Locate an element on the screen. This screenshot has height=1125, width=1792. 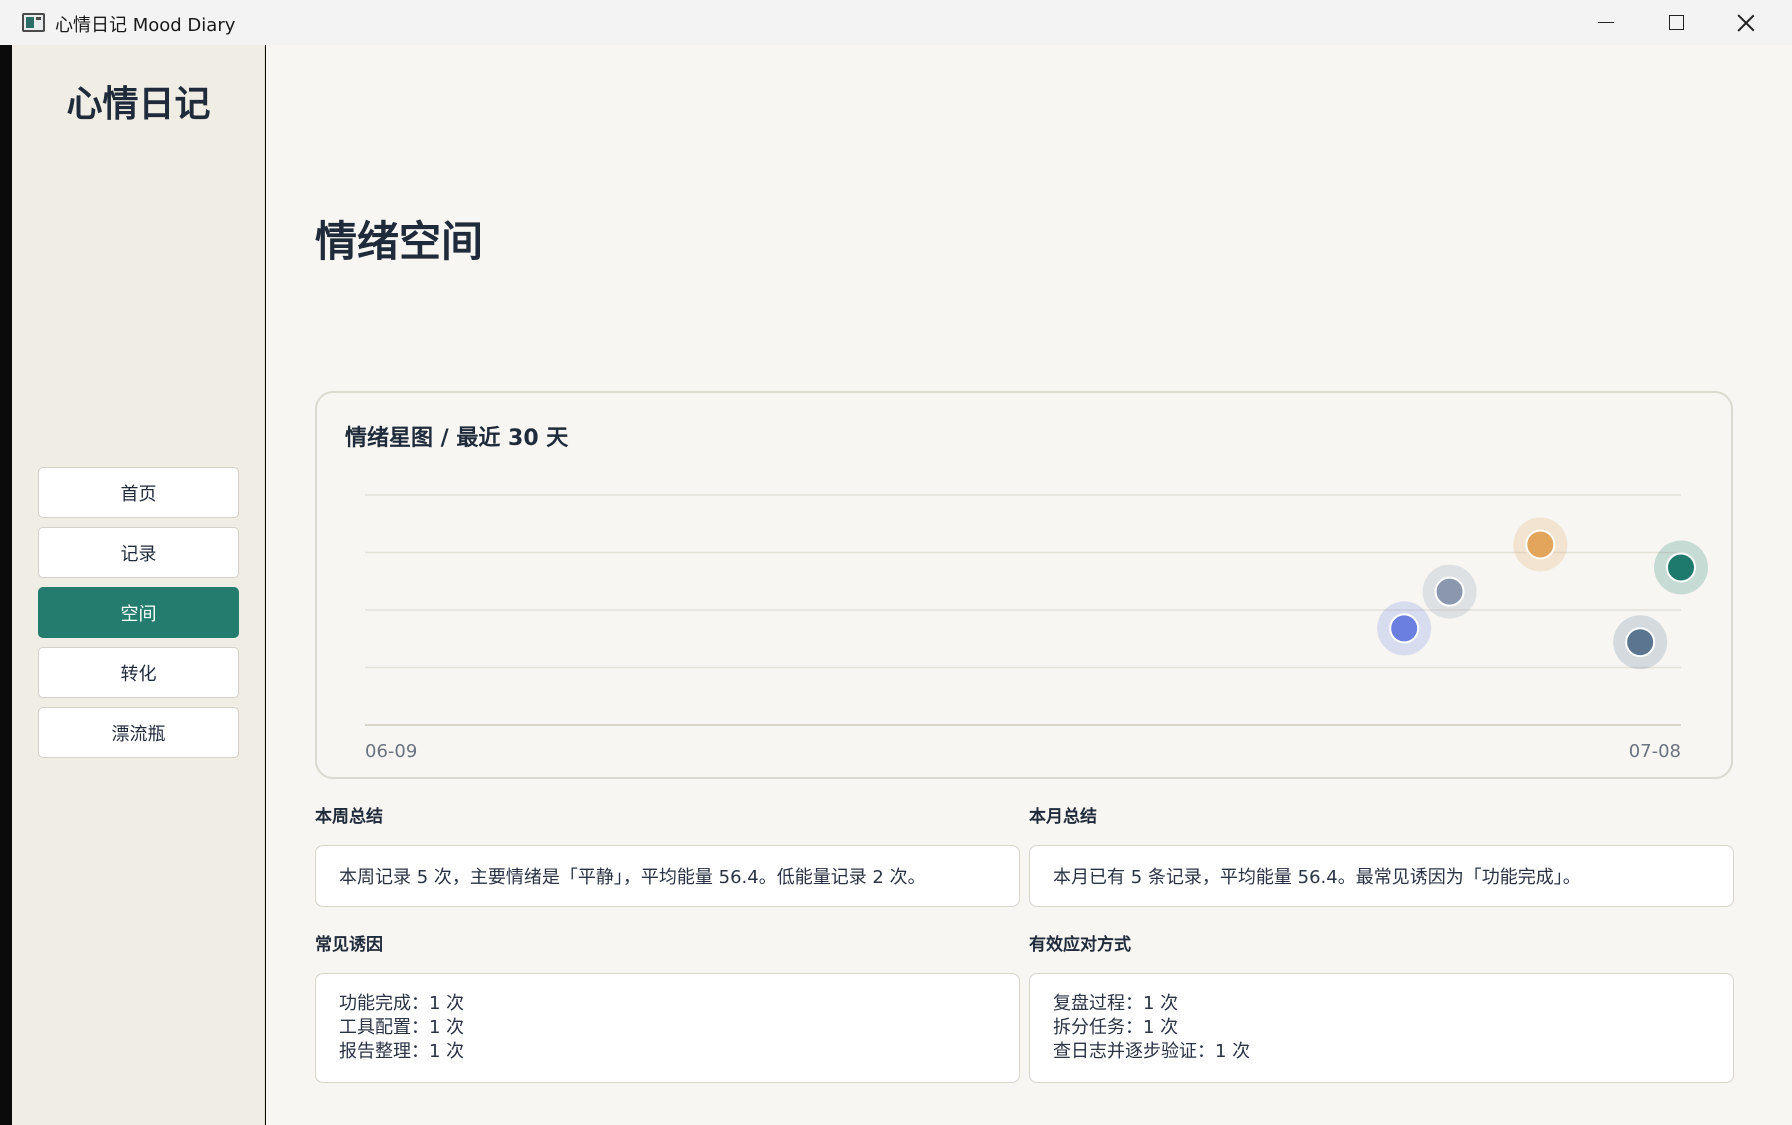
x-tick-label: 07-08 is located at coordinates (1655, 751).